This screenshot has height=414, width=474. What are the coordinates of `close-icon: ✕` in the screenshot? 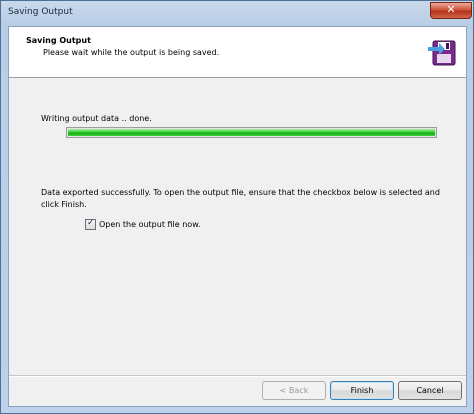 It's located at (451, 9).